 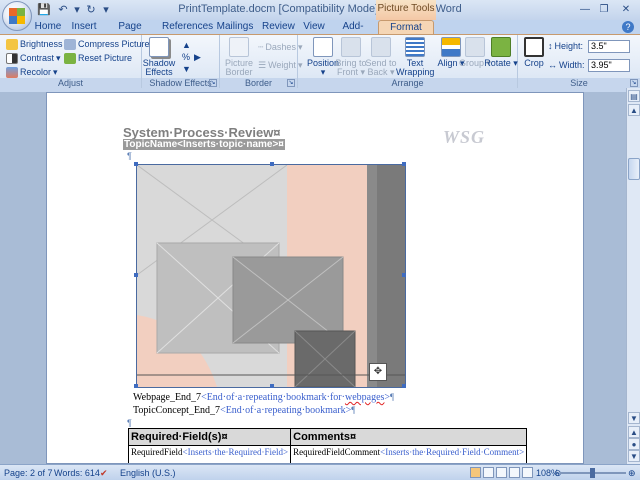 I want to click on topic-name-field: TopicName<Inserts·topic·name>¤, so click(x=204, y=144).